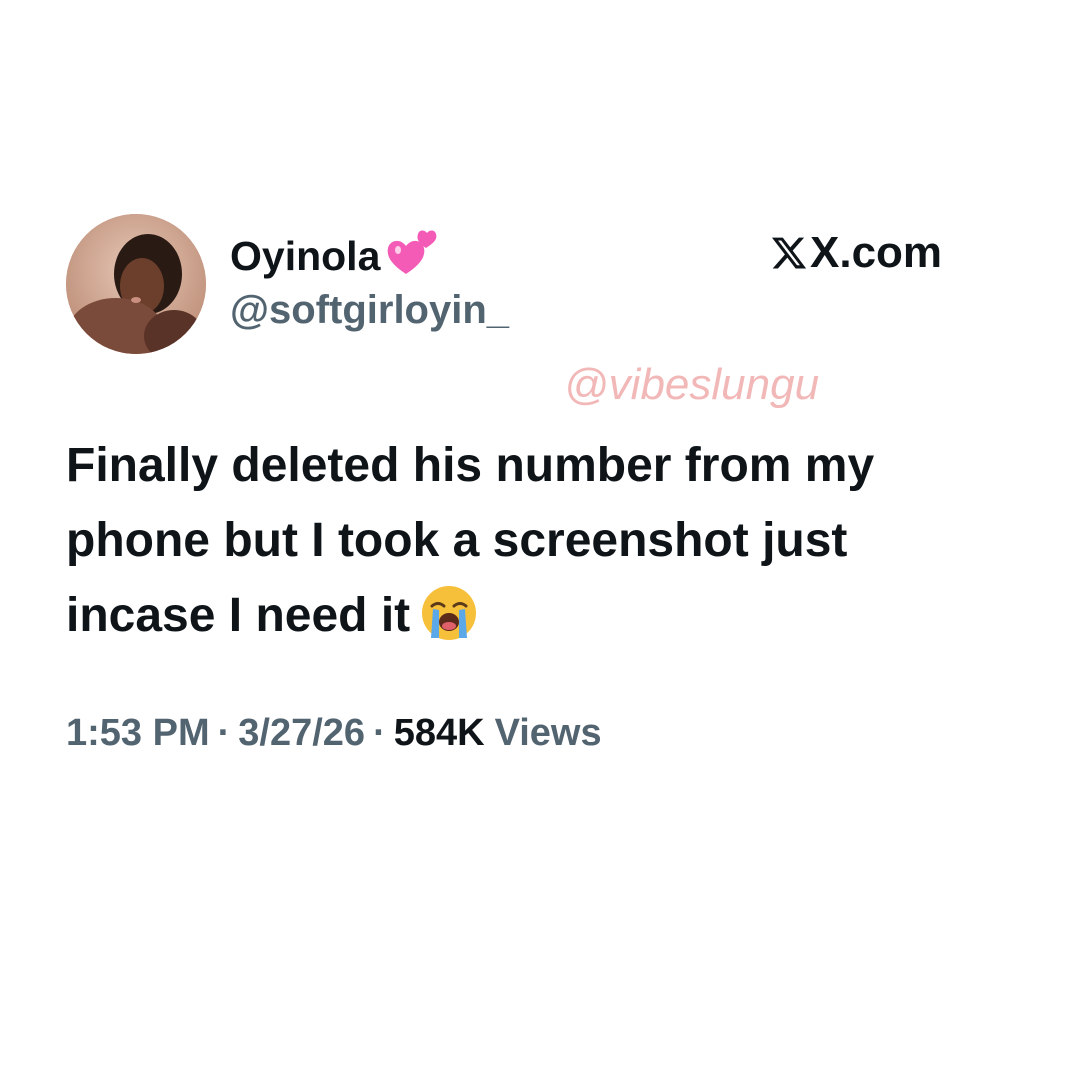 Image resolution: width=1080 pixels, height=1080 pixels. What do you see at coordinates (369, 310) in the screenshot?
I see `author-handle: @softgirloyin_` at bounding box center [369, 310].